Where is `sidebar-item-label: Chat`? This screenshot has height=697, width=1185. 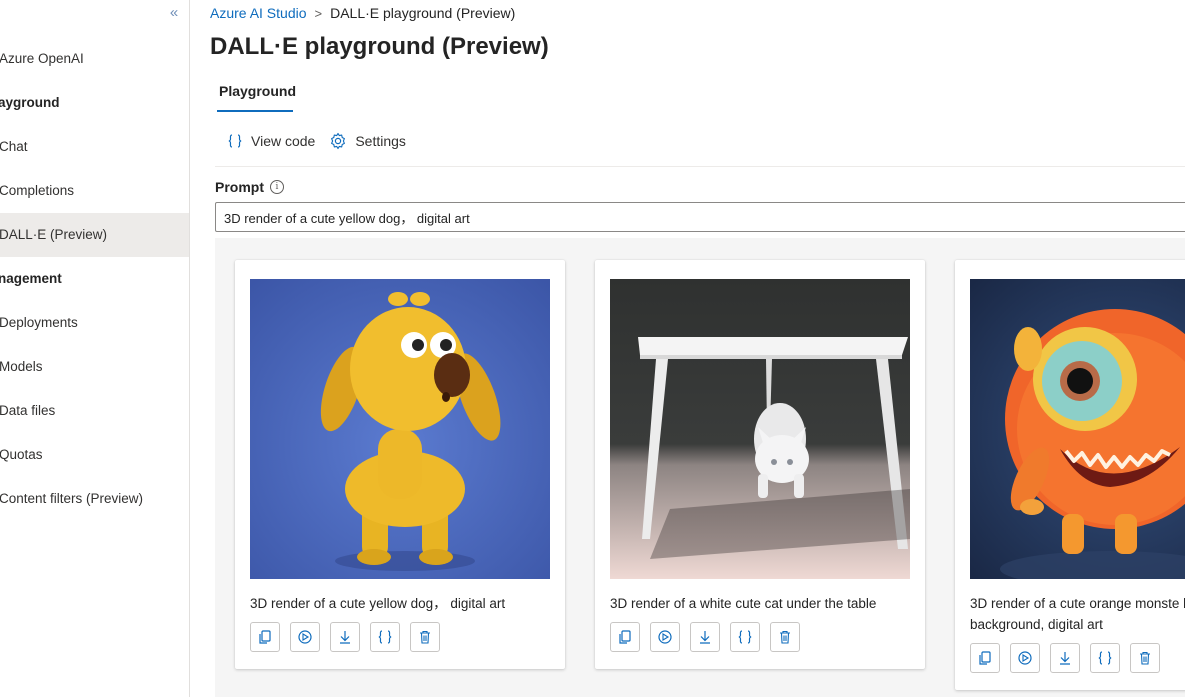 sidebar-item-label: Chat is located at coordinates (14, 146).